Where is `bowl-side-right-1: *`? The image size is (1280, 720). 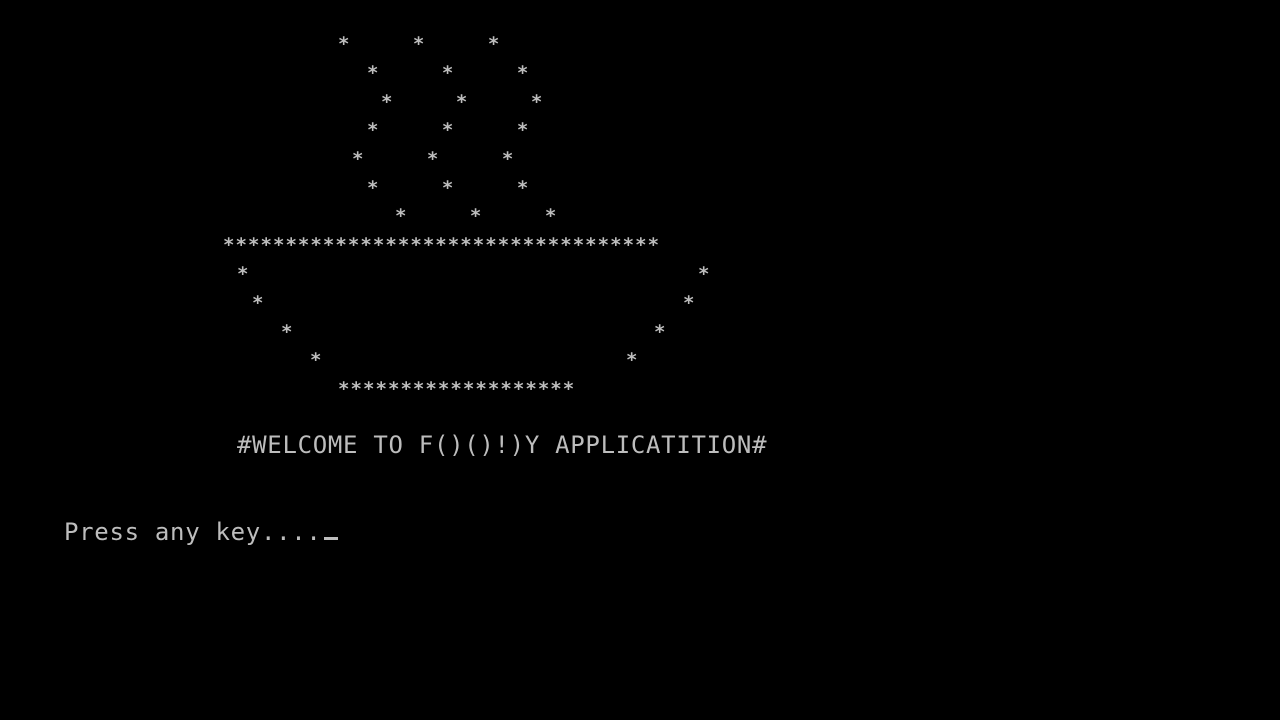 bowl-side-right-1: * is located at coordinates (704, 274).